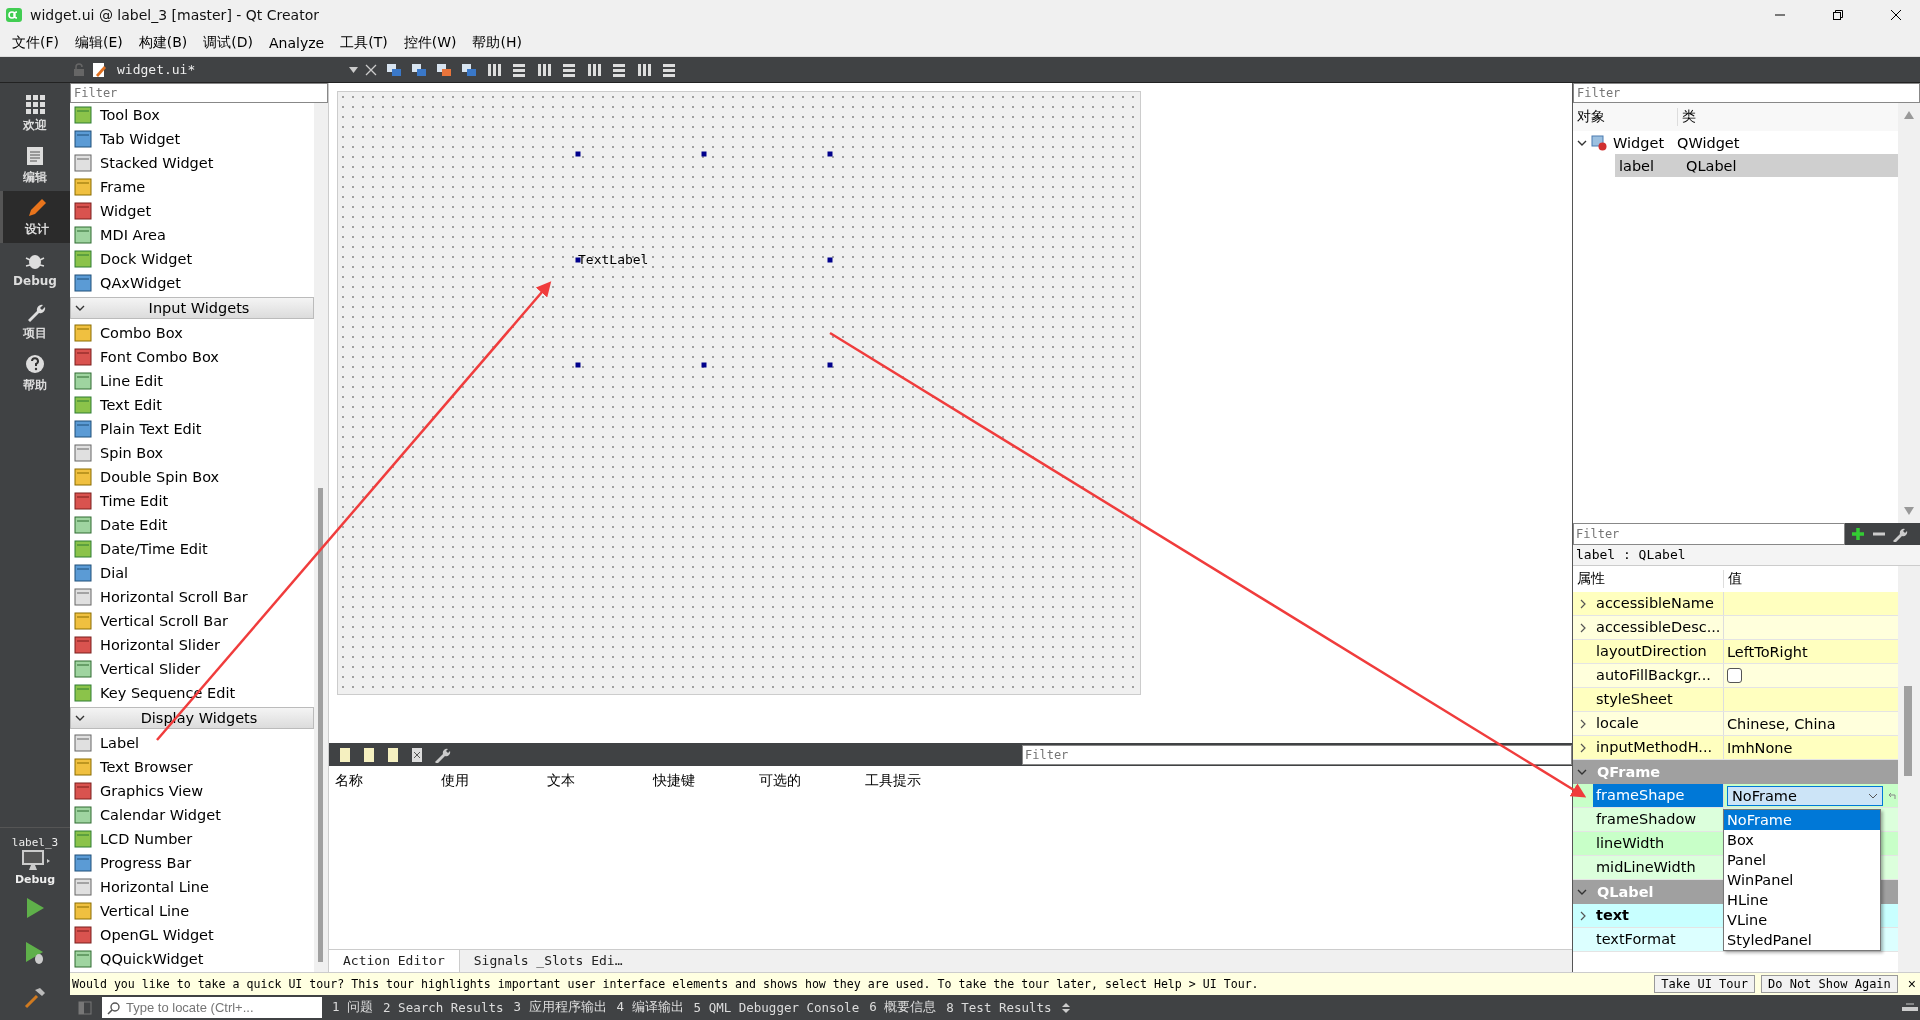  Describe the element at coordinates (174, 14) in the screenshot. I see `window-title: widget.ui @ label_3 [master] - Qt Creator` at that location.